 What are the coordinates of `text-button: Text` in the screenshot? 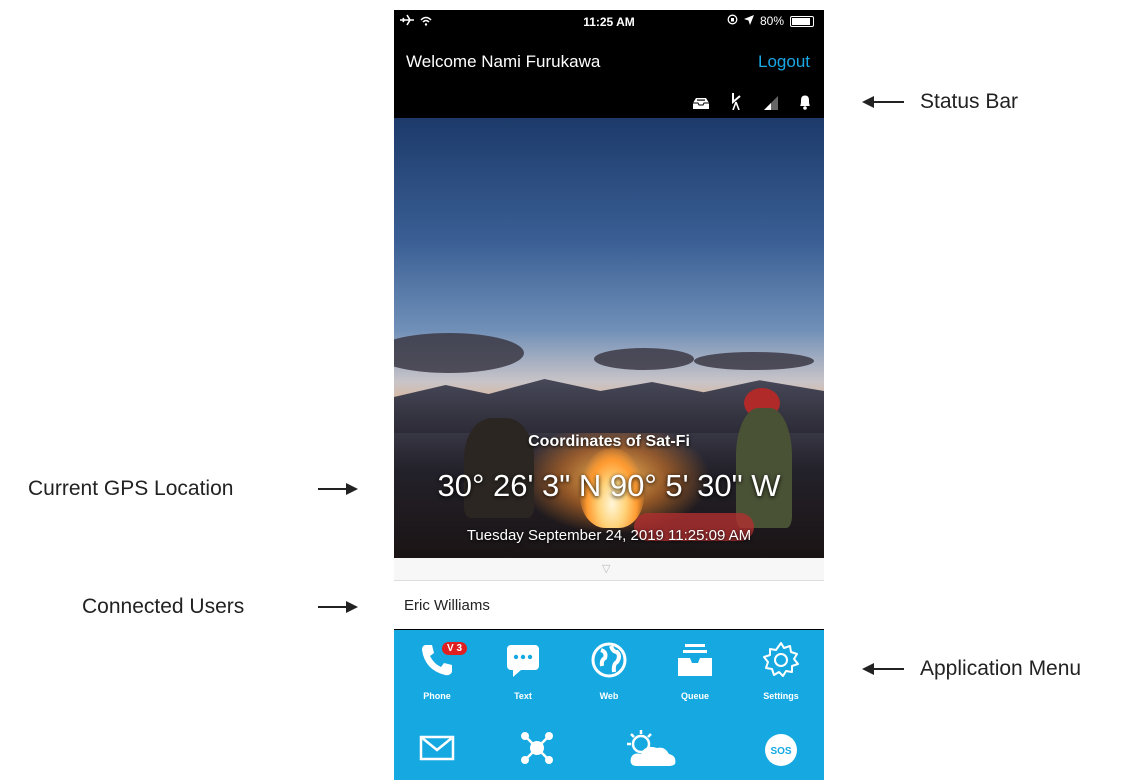 It's located at (523, 670).